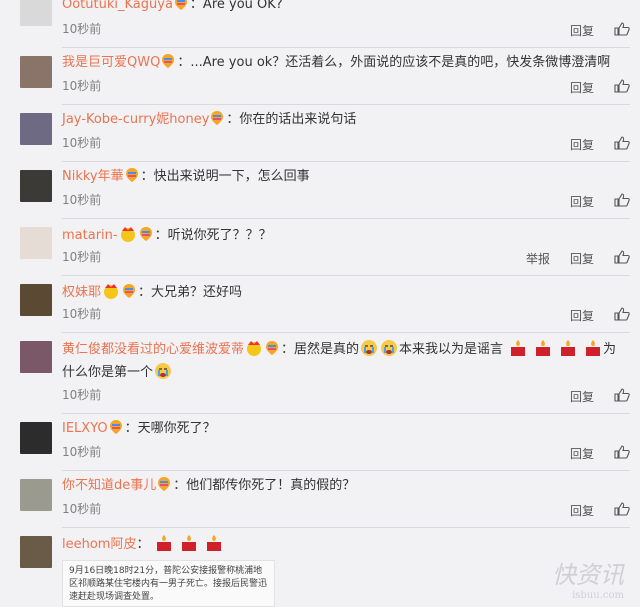 The image size is (640, 607). I want to click on comment-author: leehom阿皮, so click(99, 544).